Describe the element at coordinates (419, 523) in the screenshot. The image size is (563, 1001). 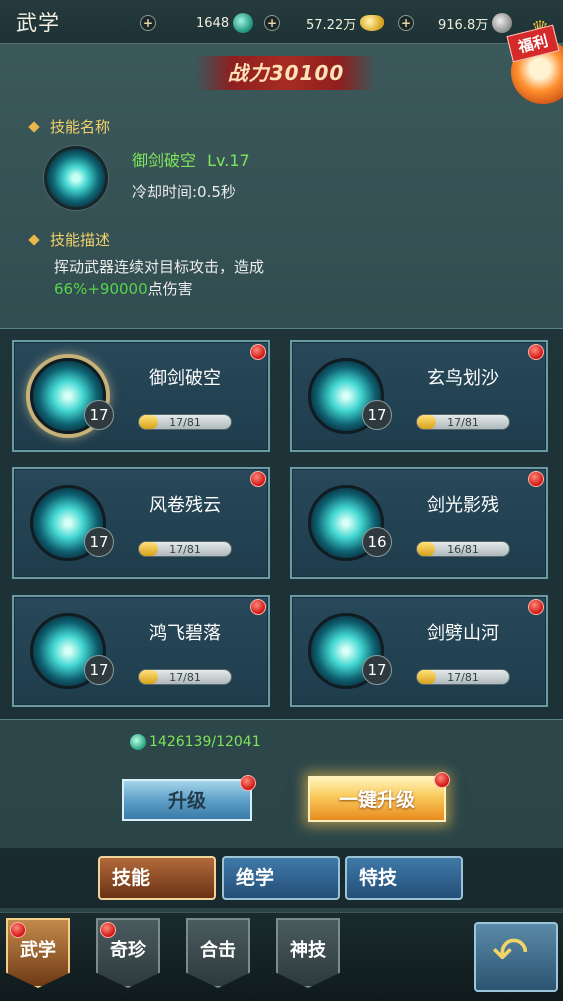
I see `skill-card: 16 剑光影残 16/81` at that location.